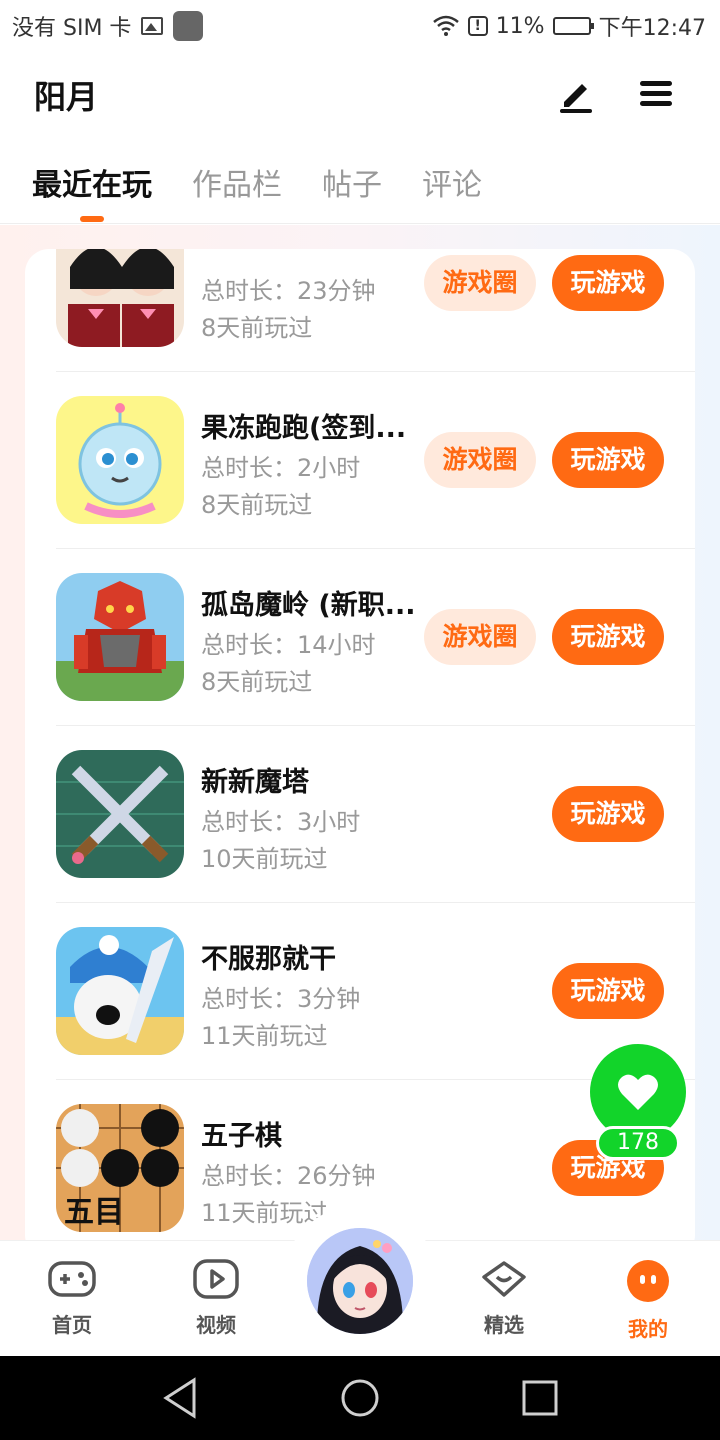 This screenshot has width=720, height=1440. What do you see at coordinates (288, 1176) in the screenshot?
I see `game-duration: 总时长：26分钟` at bounding box center [288, 1176].